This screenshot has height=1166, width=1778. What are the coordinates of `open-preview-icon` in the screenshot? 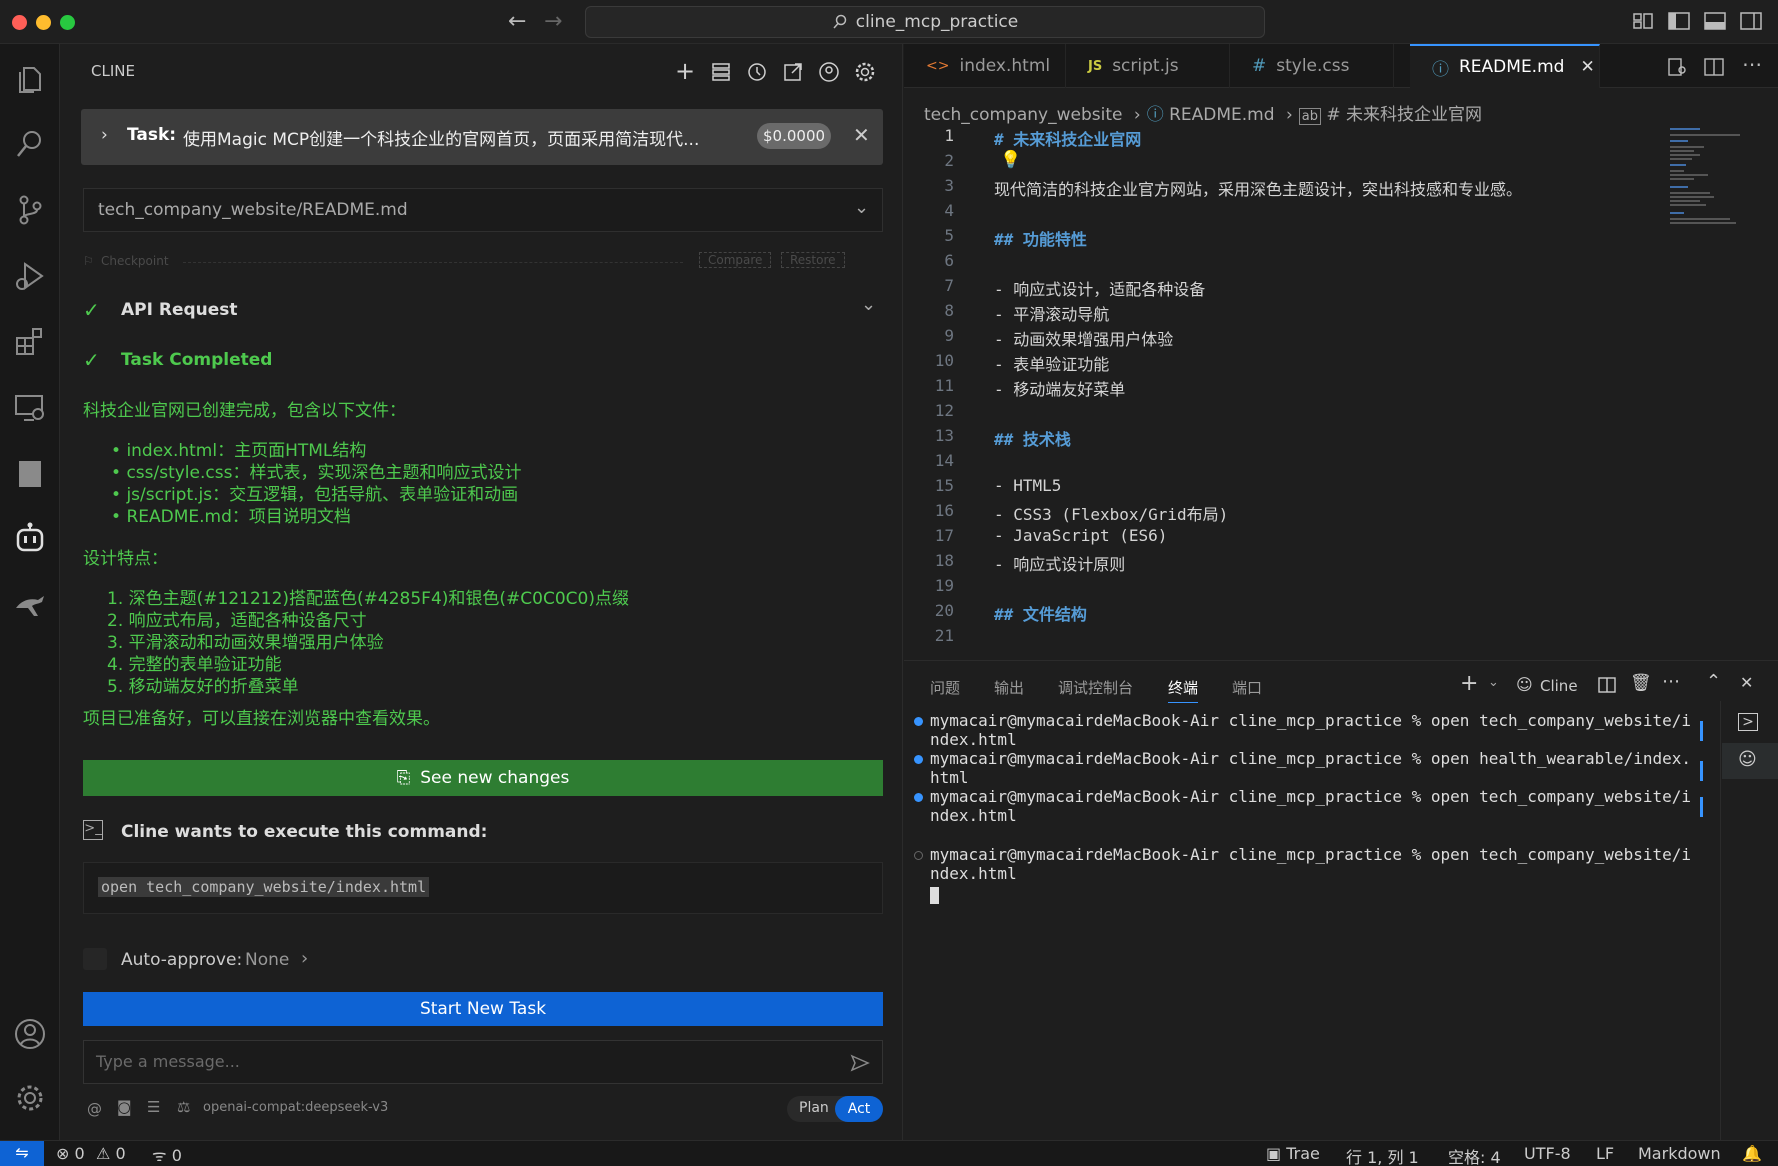 It's located at (1678, 67).